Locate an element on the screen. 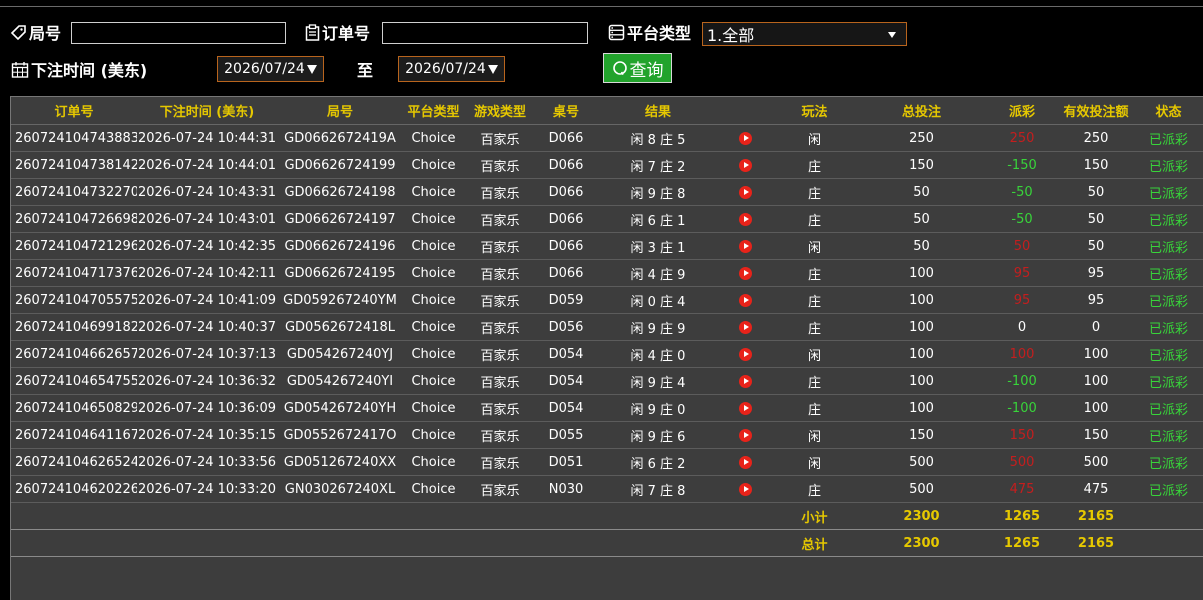 Image resolution: width=1203 pixels, height=600 pixels. tag-icon is located at coordinates (18, 32).